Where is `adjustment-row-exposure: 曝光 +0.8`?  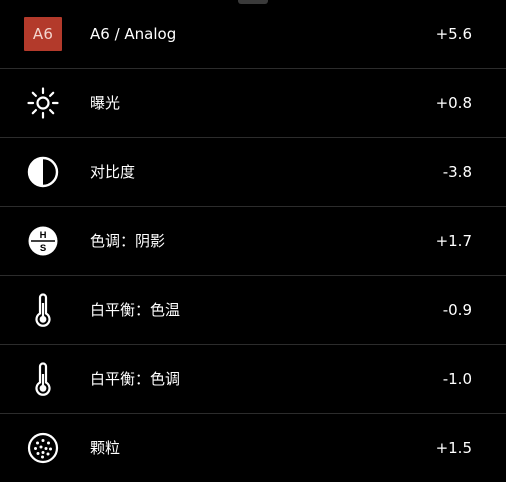
adjustment-row-exposure: 曝光 +0.8 is located at coordinates (253, 103).